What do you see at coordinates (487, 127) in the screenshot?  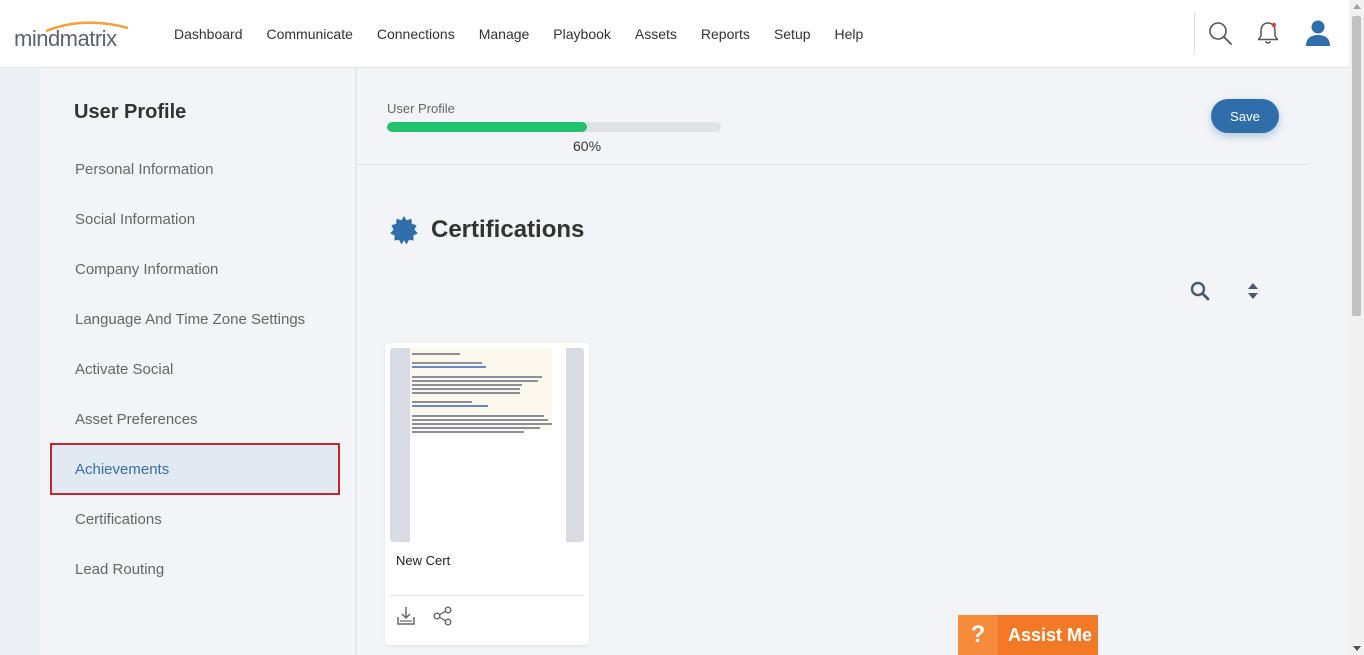 I see `profile-progress-fill` at bounding box center [487, 127].